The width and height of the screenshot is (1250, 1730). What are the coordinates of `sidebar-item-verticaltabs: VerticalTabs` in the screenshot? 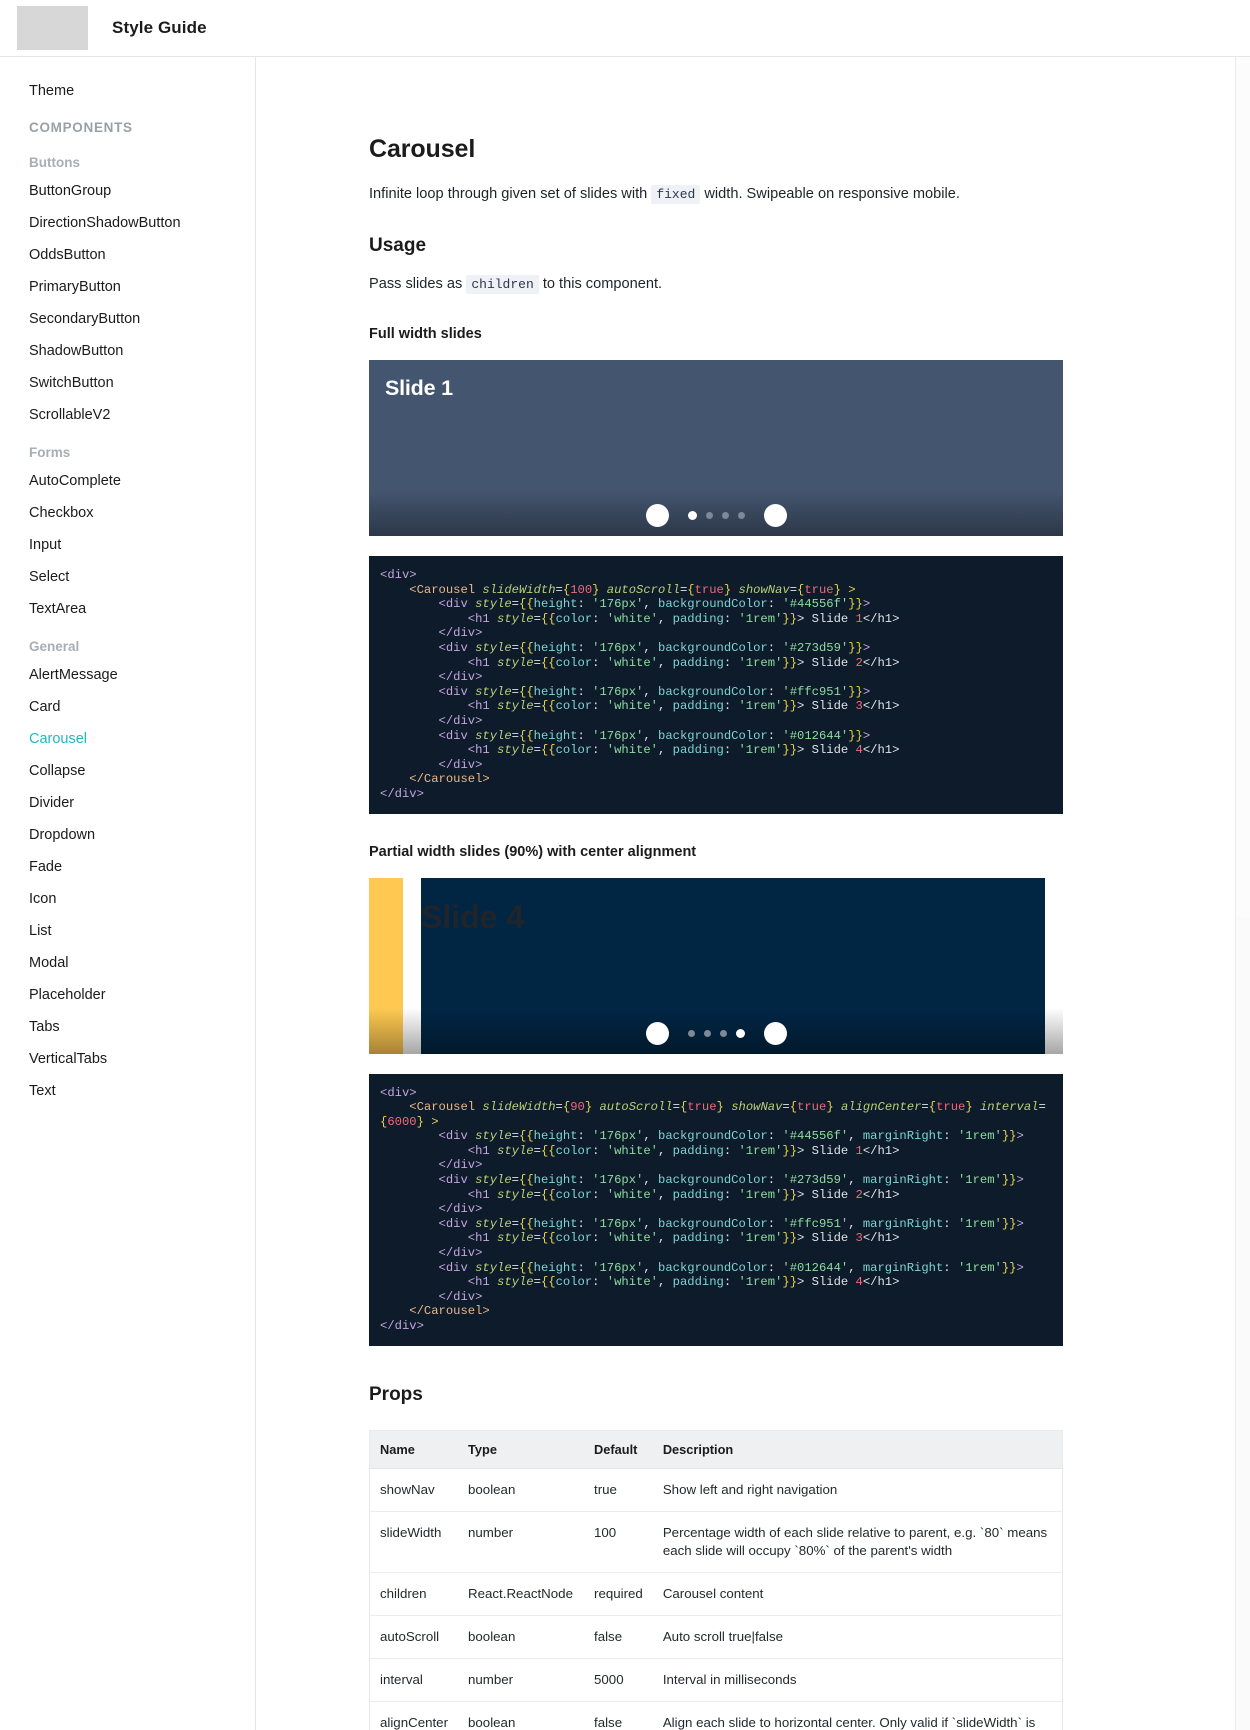 It's located at (127, 1059).